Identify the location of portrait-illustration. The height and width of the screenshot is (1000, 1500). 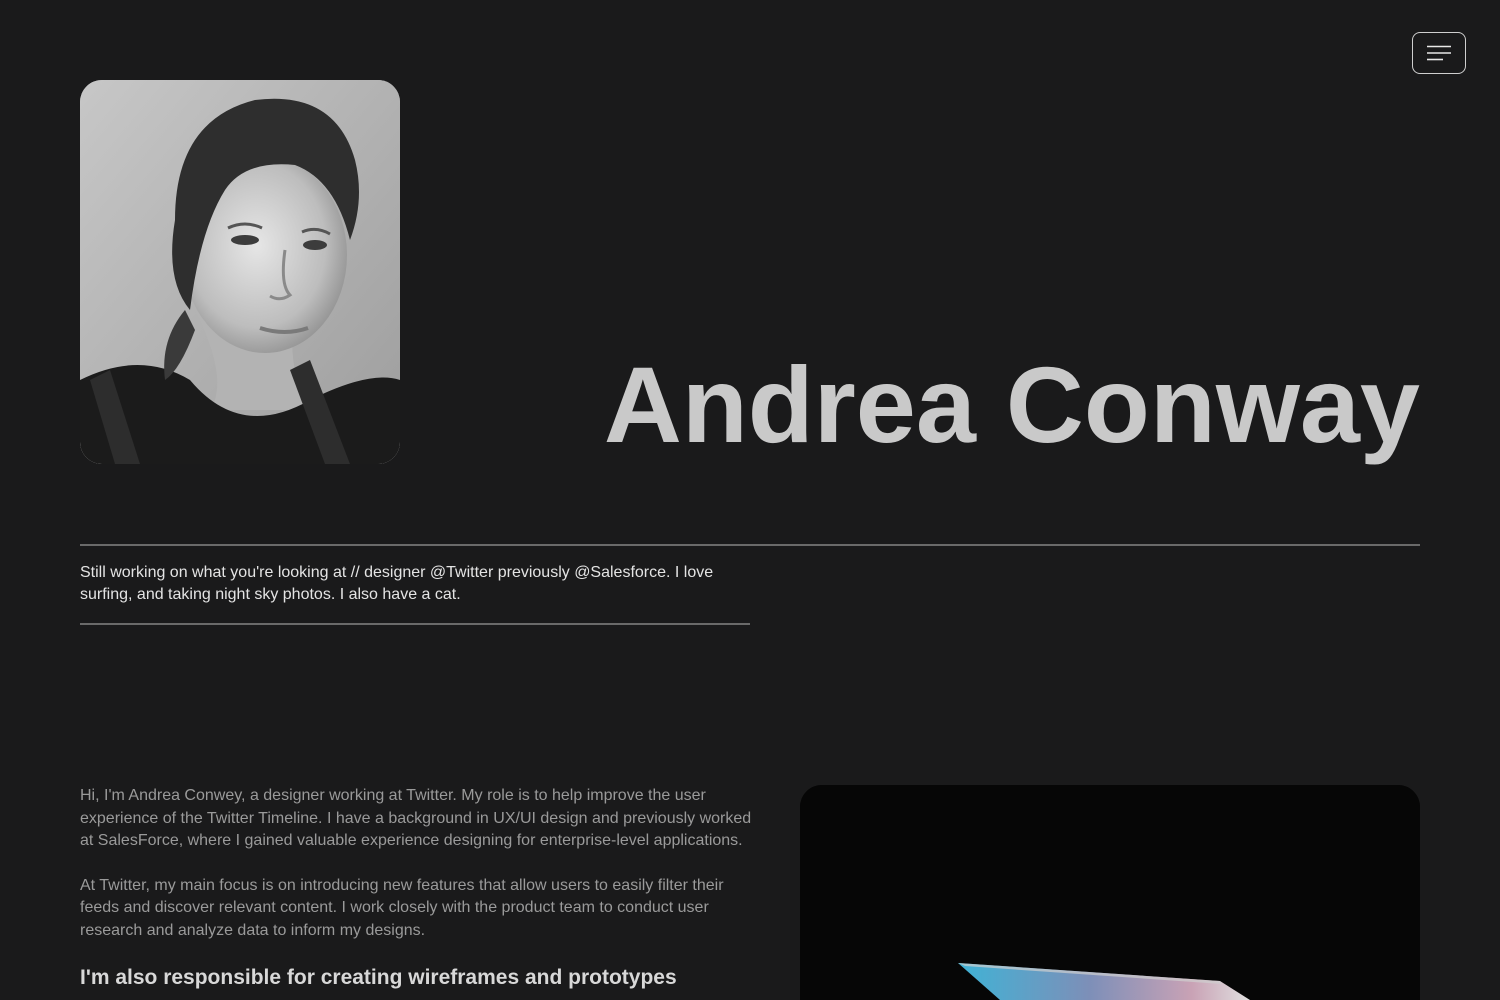
(240, 272).